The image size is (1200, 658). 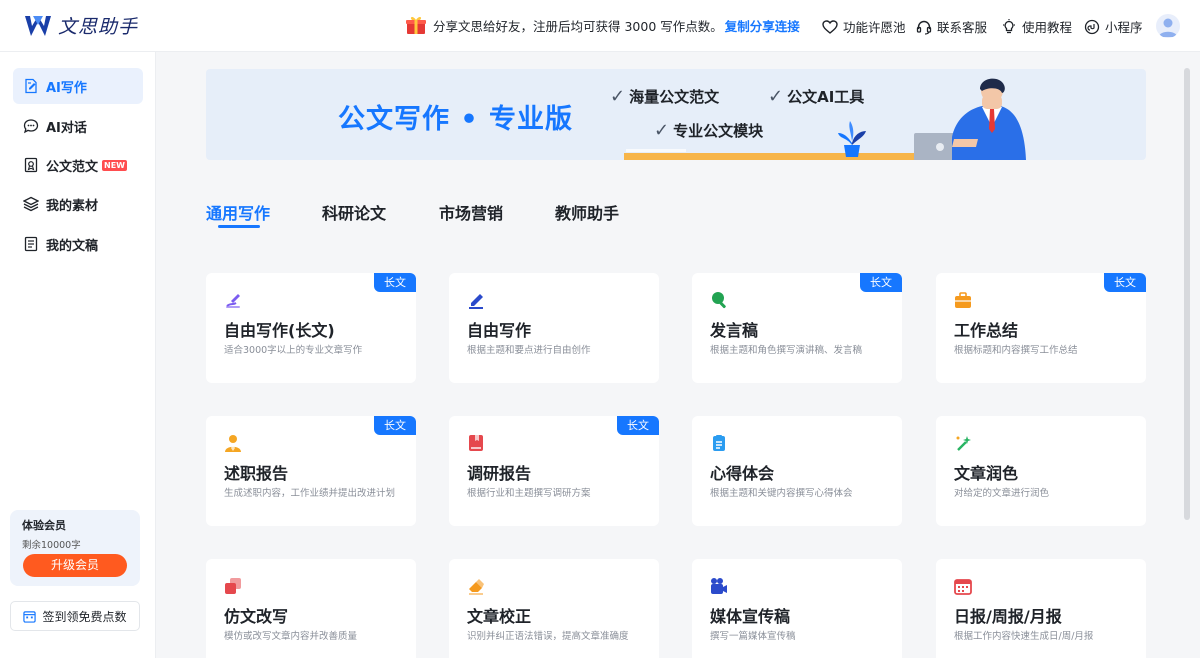 I want to click on tool-card: 工作总结根据标题和内容撰写工作总结 长文, so click(x=1041, y=328).